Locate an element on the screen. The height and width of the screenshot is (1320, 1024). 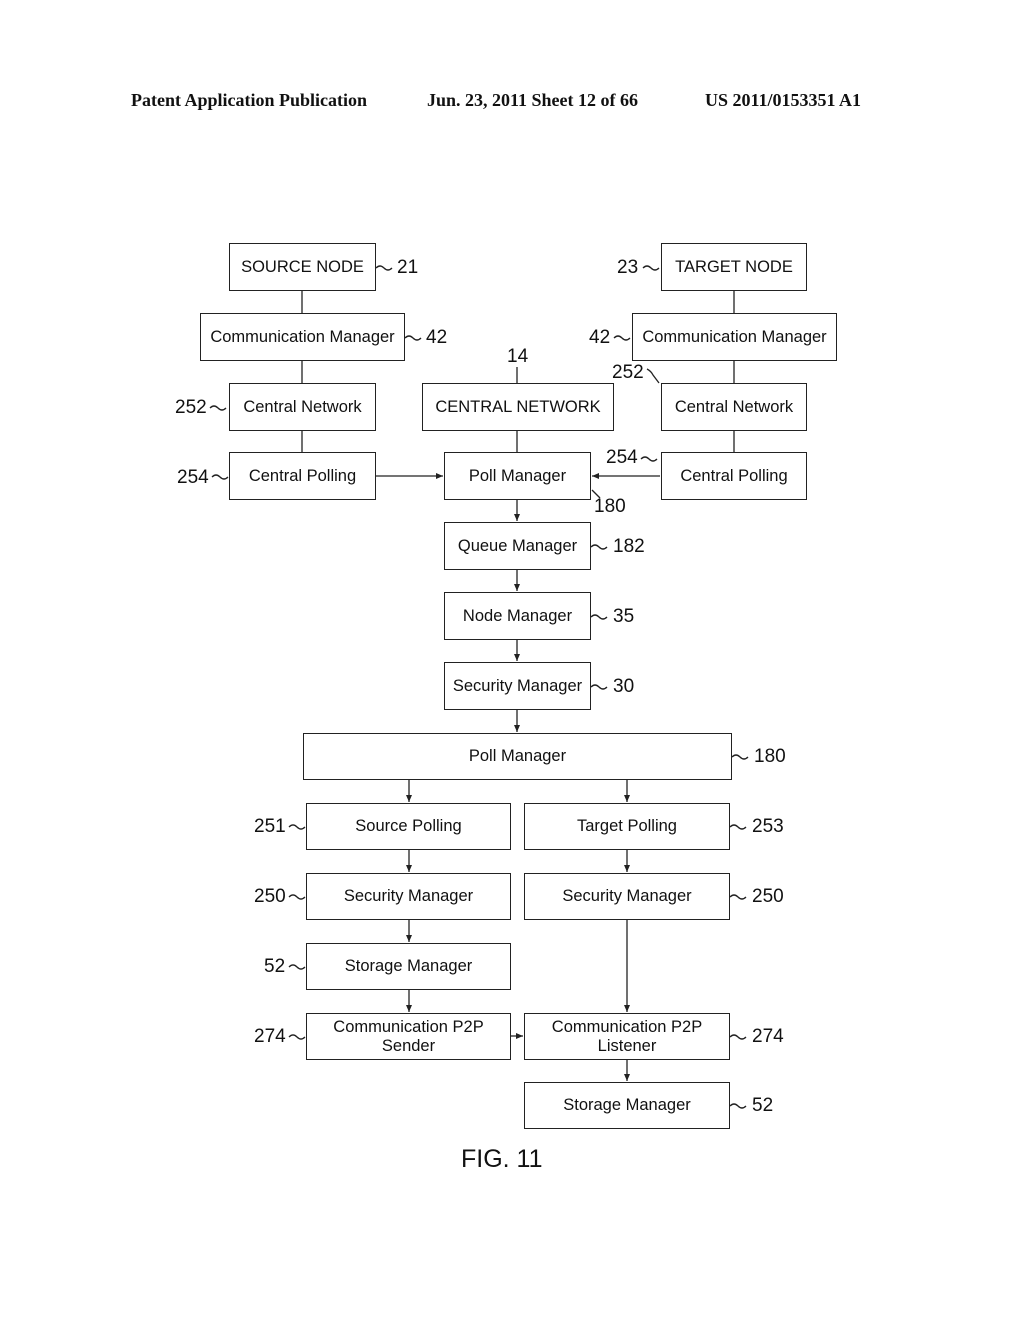
ref-security-manager-left: 250 is located at coordinates (270, 896).